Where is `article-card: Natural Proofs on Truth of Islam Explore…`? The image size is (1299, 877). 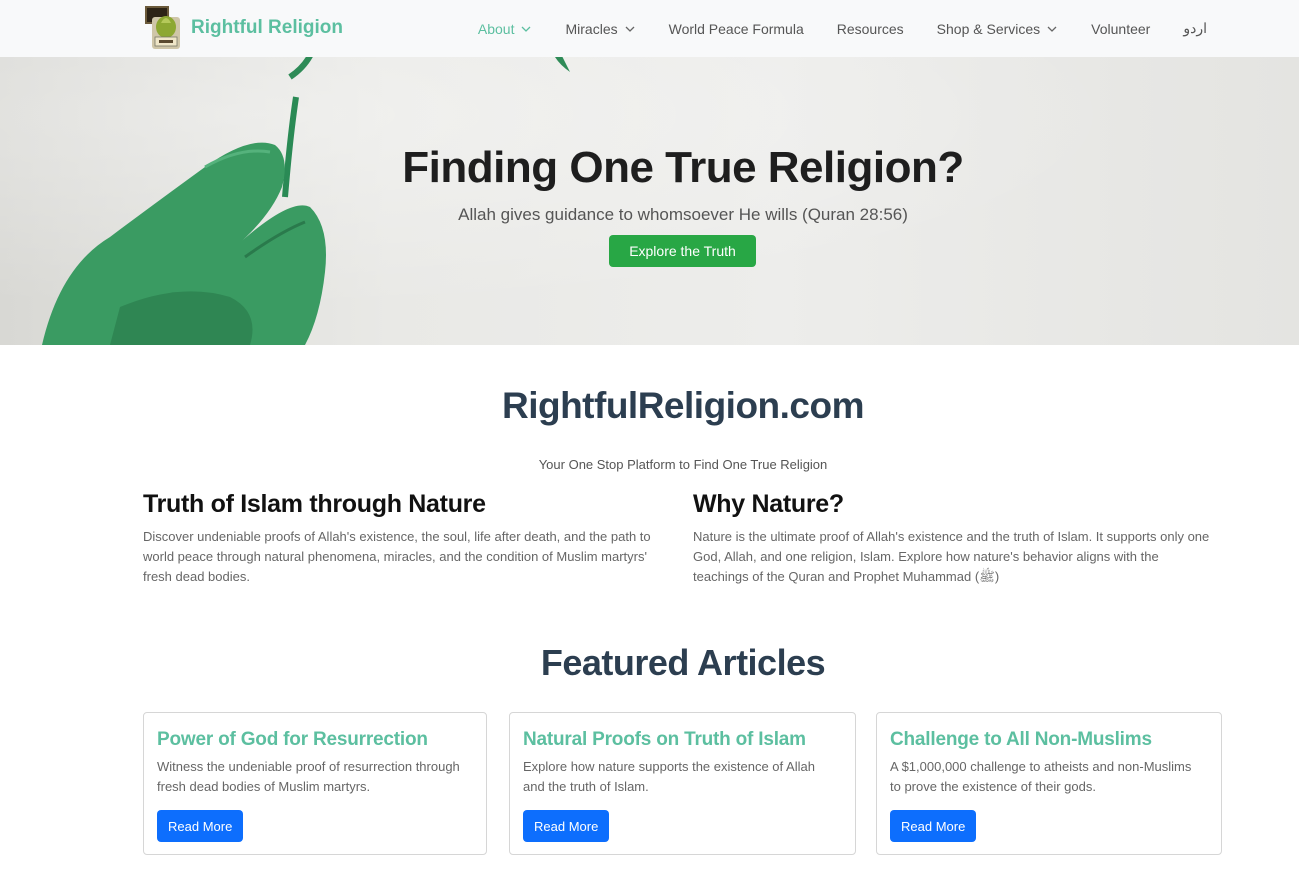 article-card: Natural Proofs on Truth of Islam Explore… is located at coordinates (682, 783).